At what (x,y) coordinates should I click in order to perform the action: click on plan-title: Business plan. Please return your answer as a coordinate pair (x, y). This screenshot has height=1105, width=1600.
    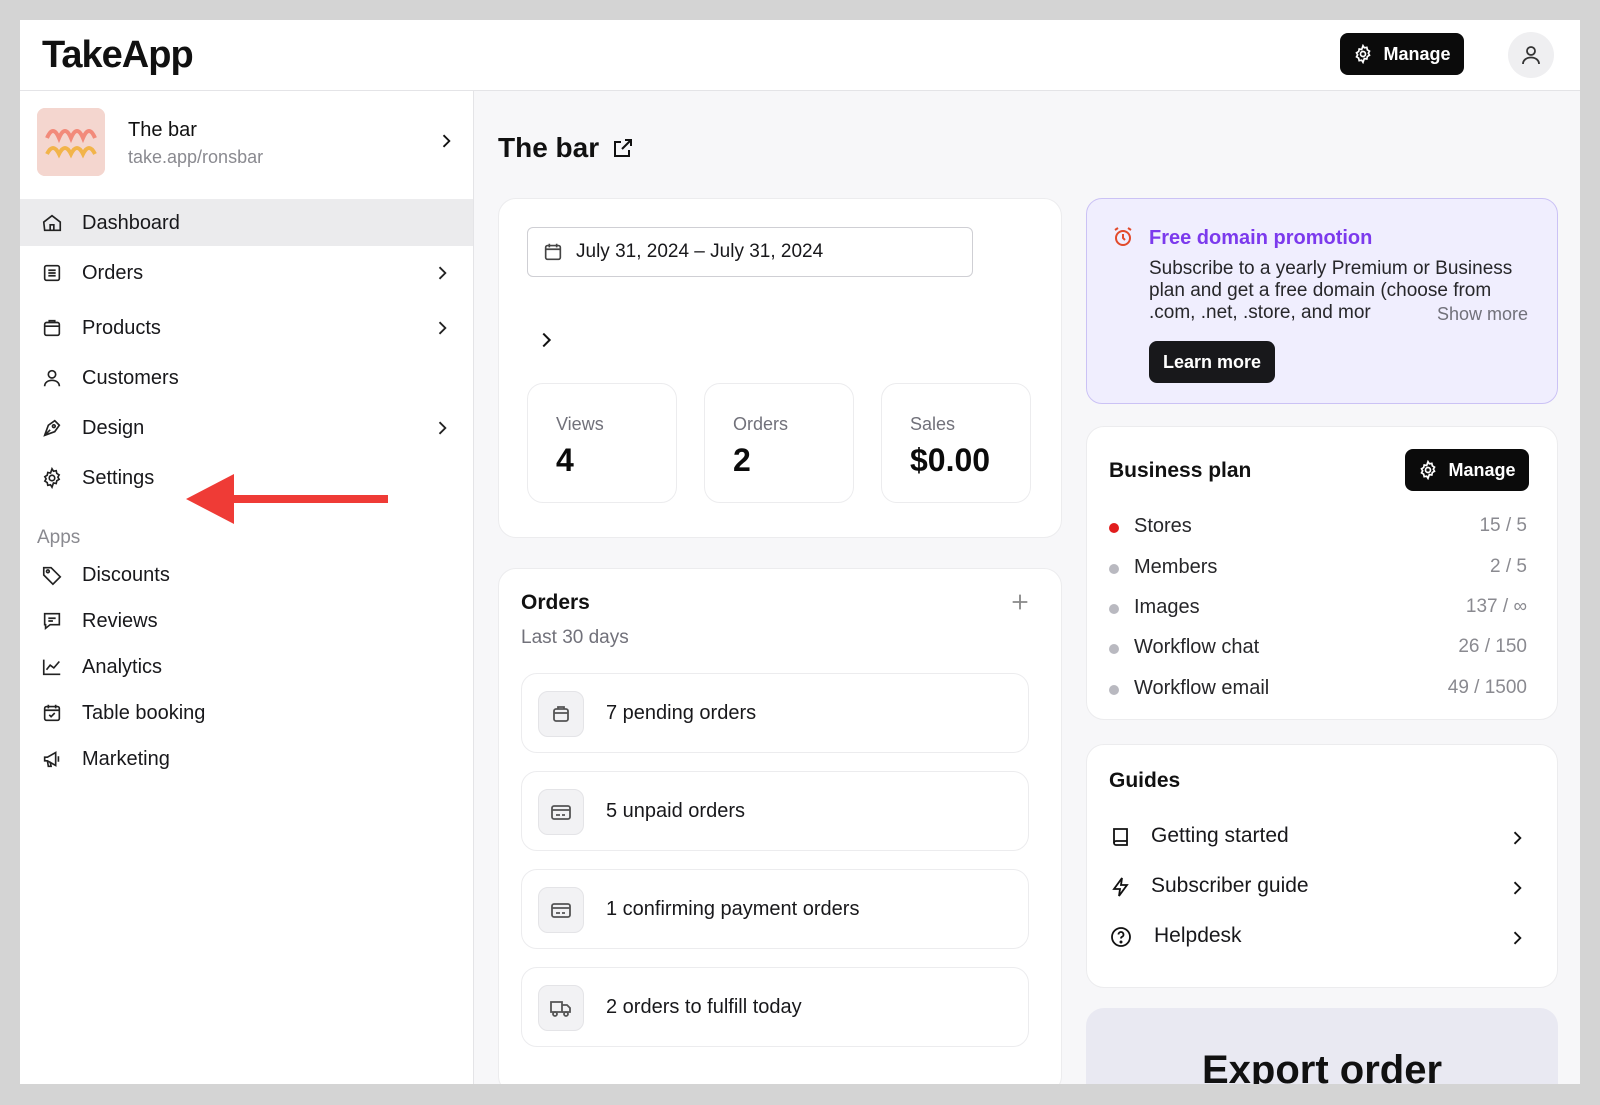
    Looking at the image, I should click on (1180, 470).